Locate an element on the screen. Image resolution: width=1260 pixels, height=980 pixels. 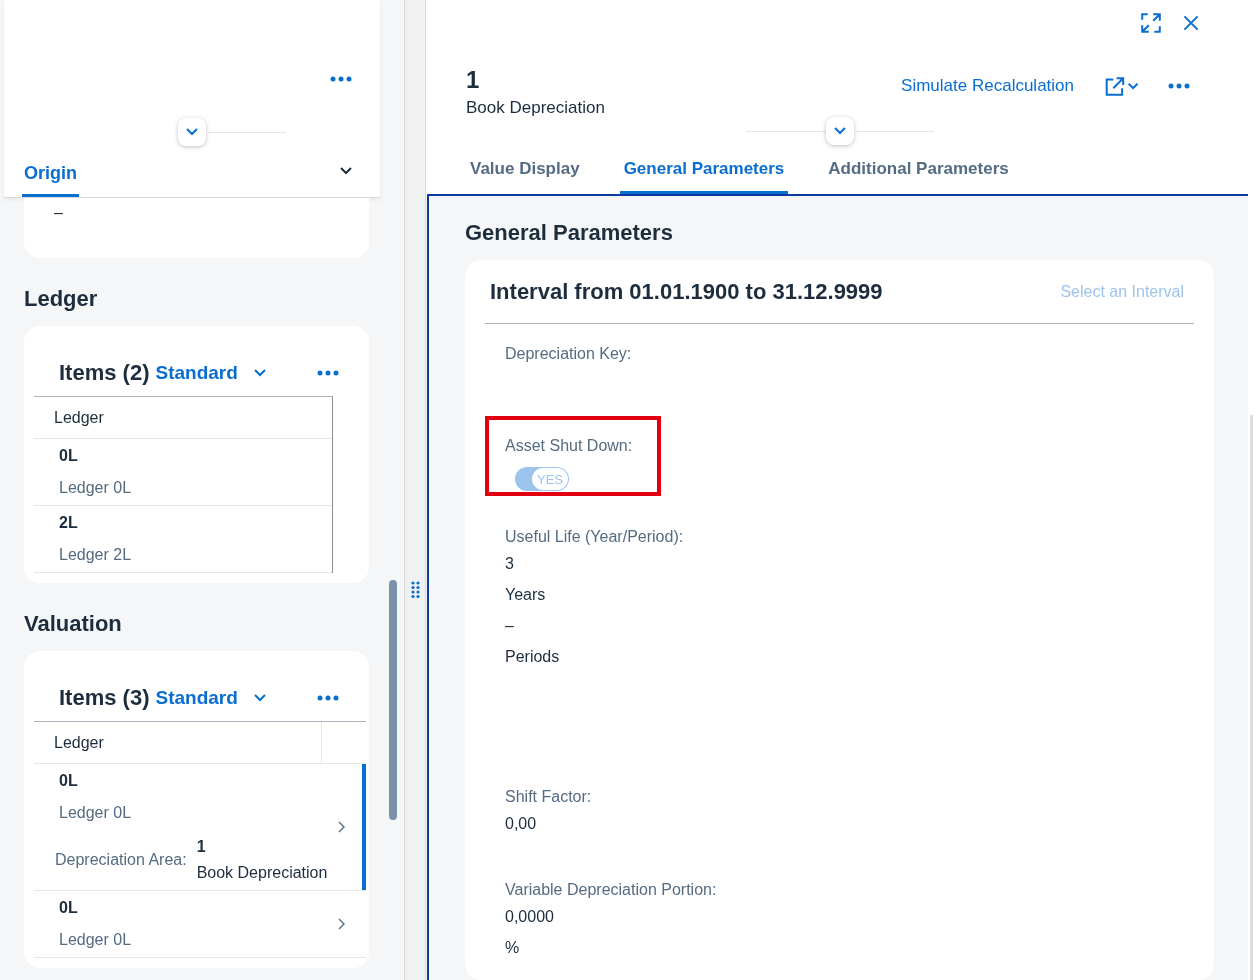
field-label: Depreciation Area: is located at coordinates (121, 860).